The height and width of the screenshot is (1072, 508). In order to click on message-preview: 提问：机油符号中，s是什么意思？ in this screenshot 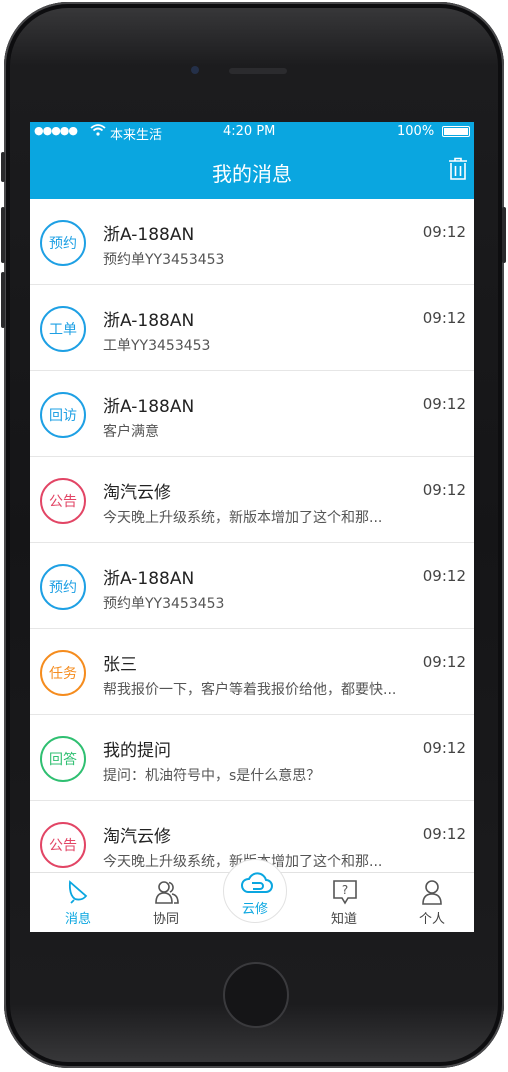, I will do `click(212, 776)`.